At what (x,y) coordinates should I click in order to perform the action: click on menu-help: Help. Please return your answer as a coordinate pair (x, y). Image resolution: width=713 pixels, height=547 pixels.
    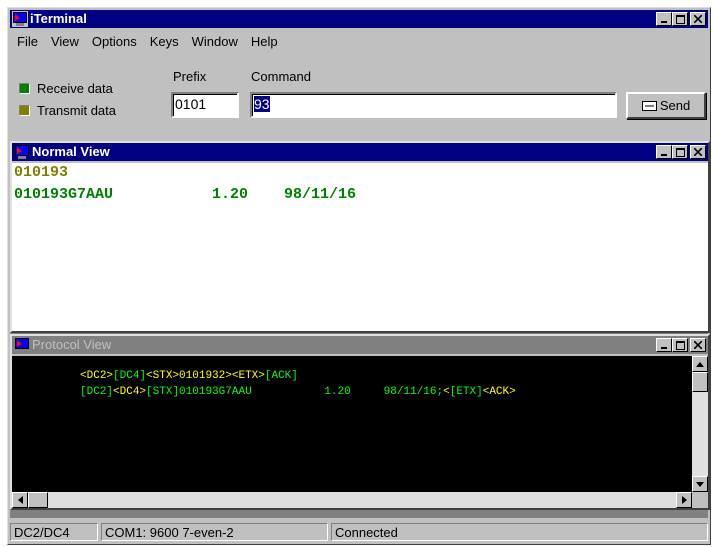
    Looking at the image, I should click on (264, 41).